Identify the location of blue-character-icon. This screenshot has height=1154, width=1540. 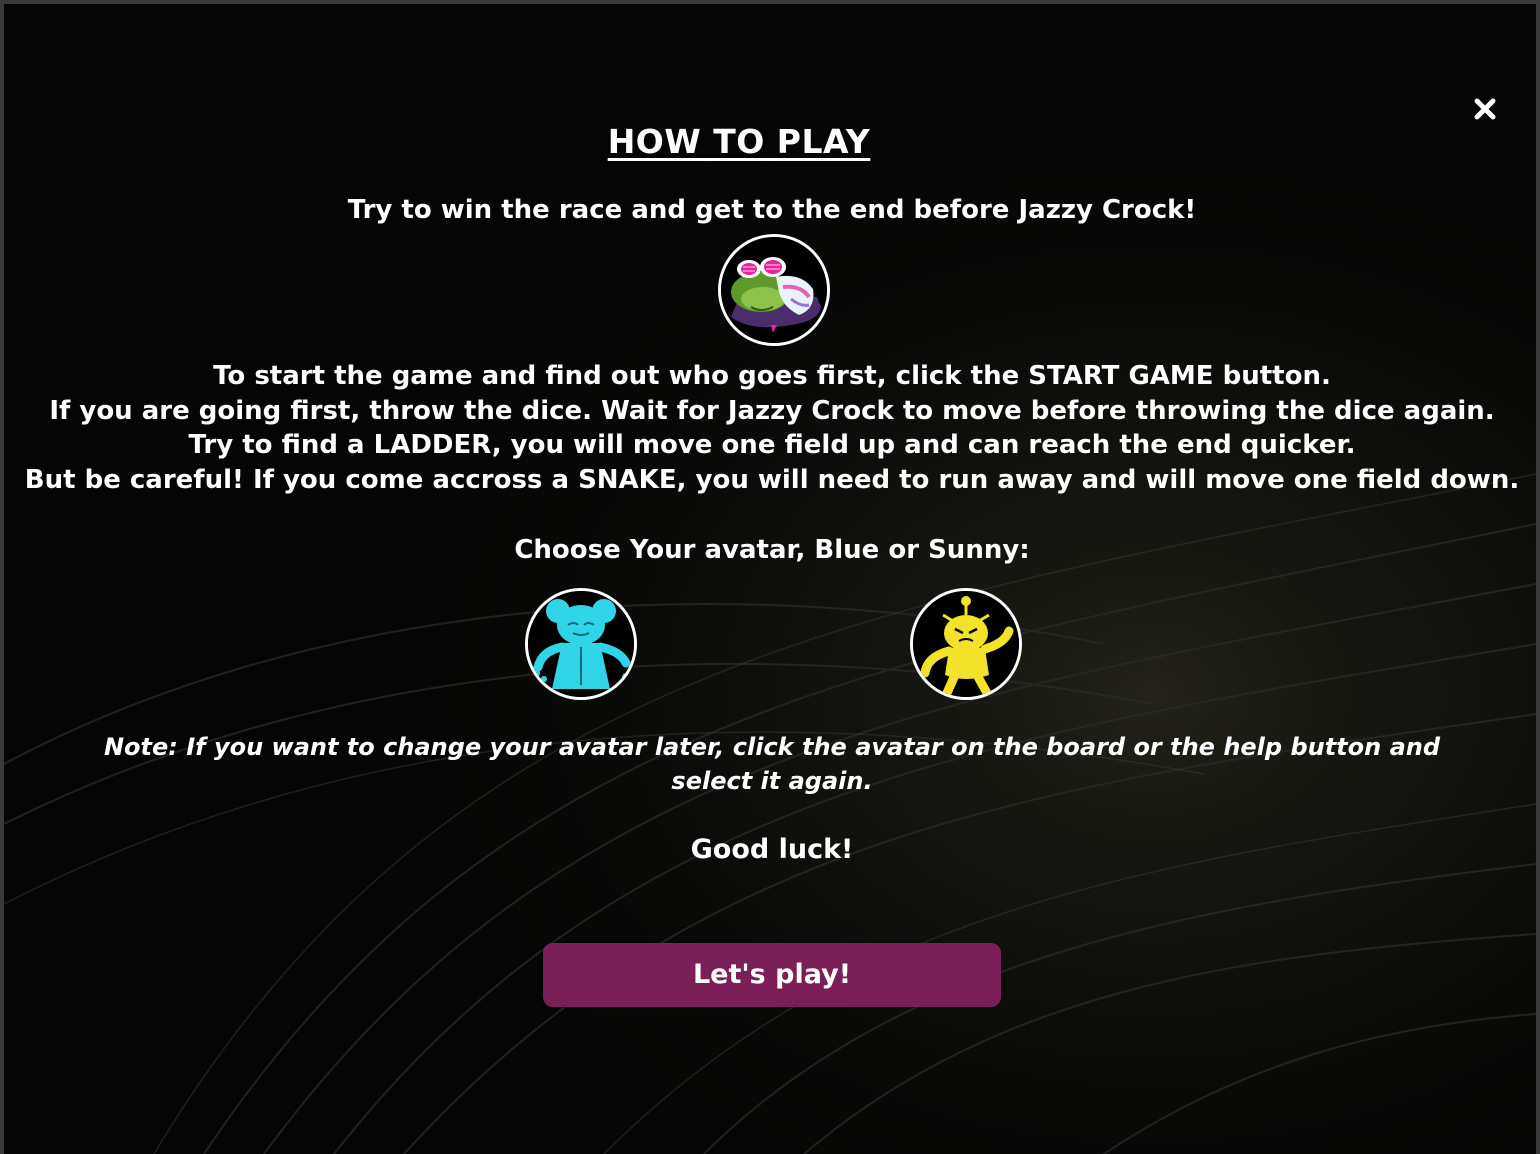
(581, 644).